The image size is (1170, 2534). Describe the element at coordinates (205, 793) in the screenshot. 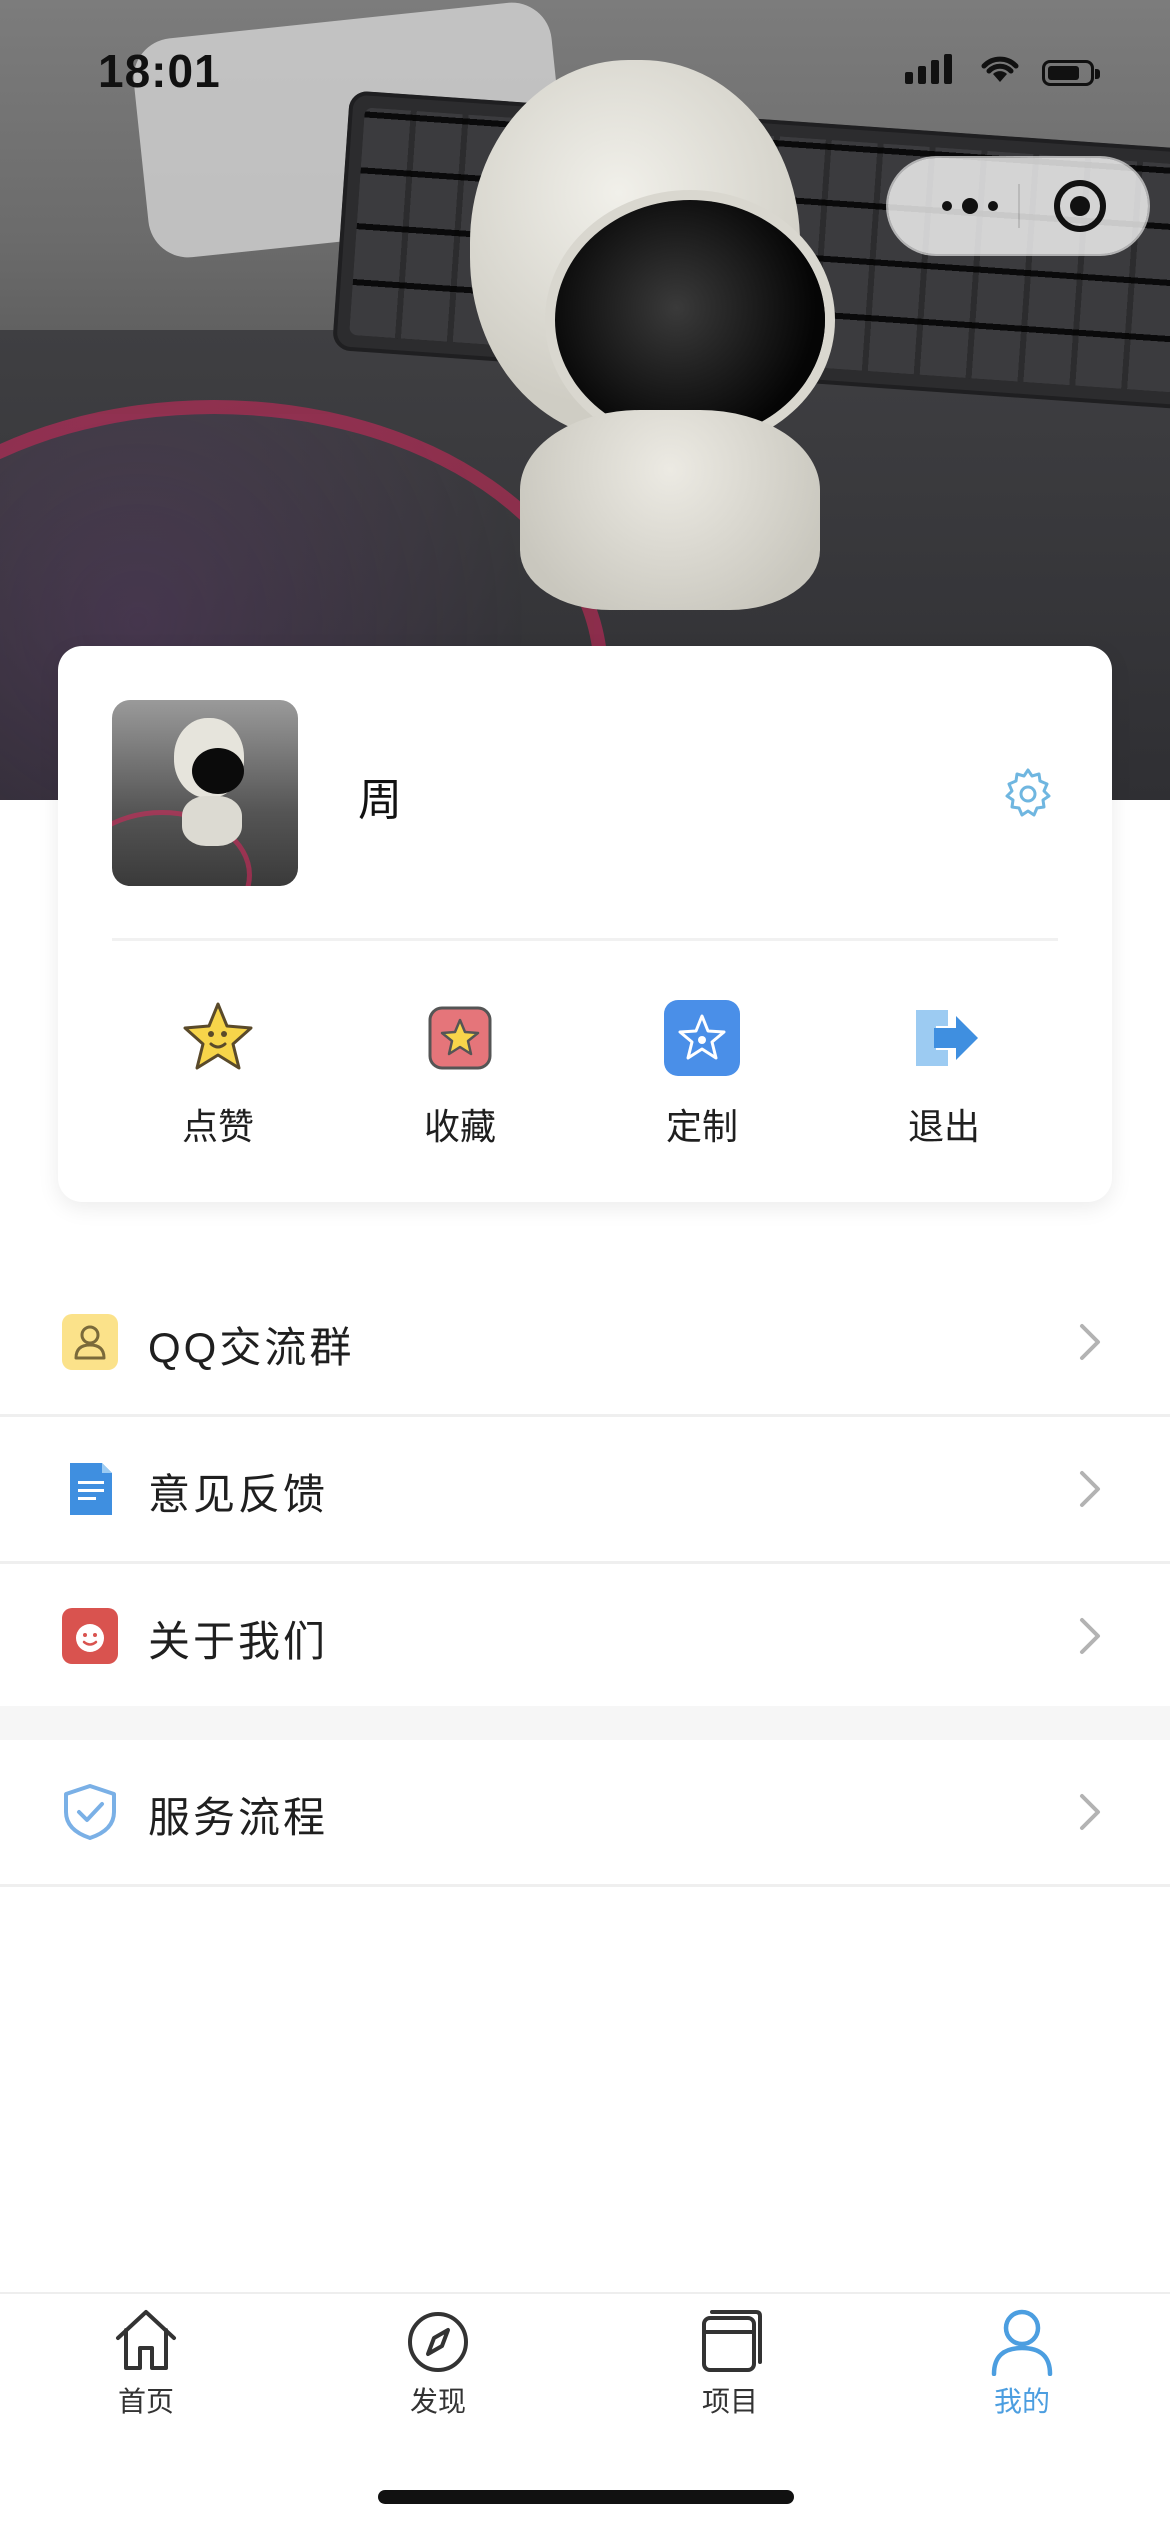

I see `avatar` at that location.